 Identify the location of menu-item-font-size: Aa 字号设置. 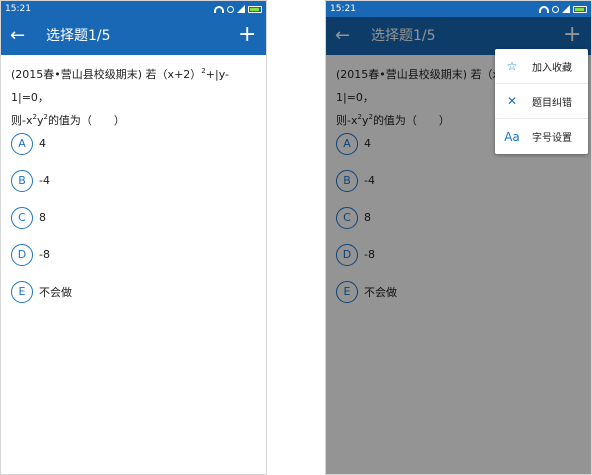
(541, 136).